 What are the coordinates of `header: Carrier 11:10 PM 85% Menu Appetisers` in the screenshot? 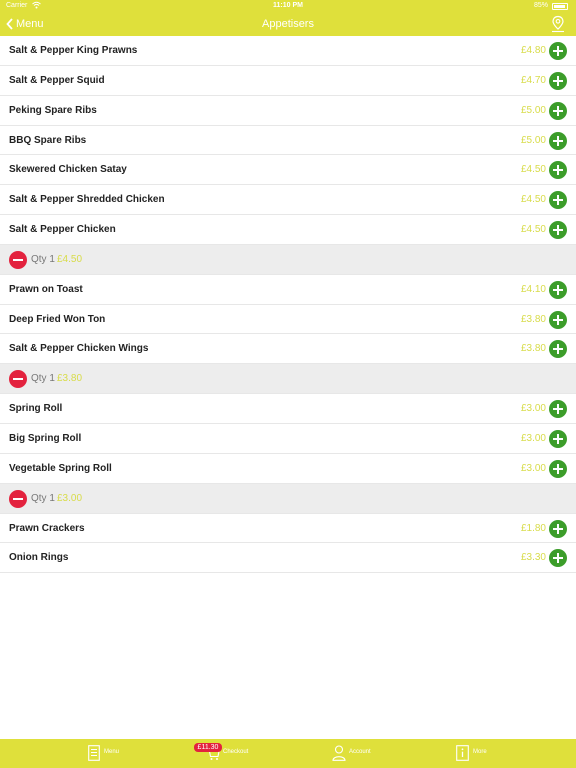 It's located at (288, 18).